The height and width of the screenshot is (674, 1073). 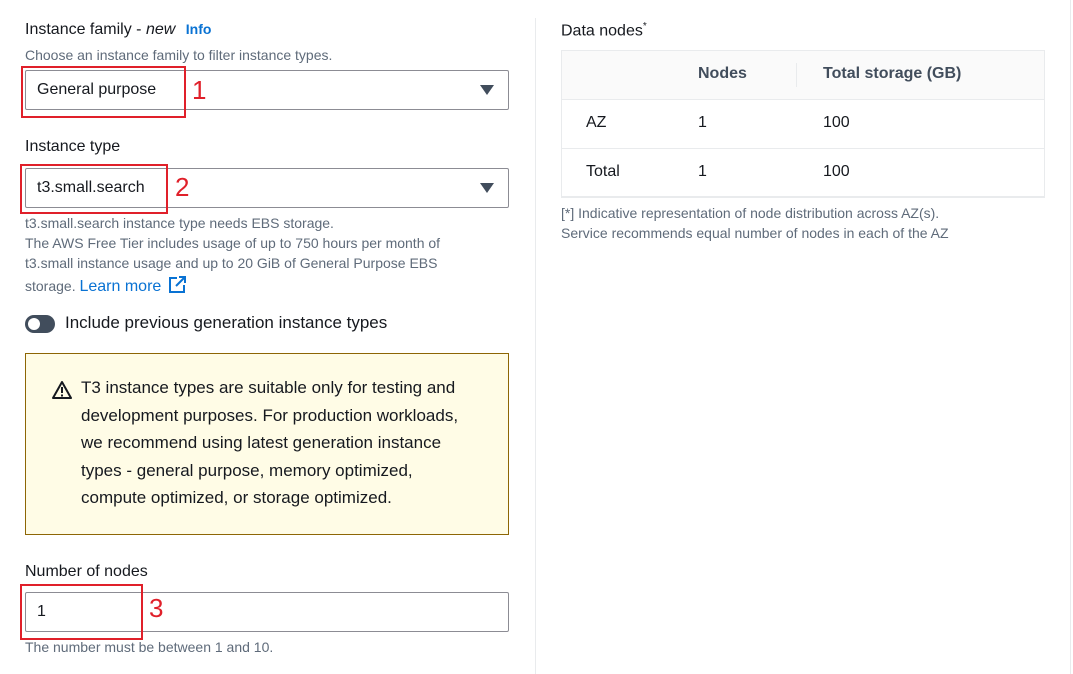 I want to click on row-az-nodes: 1, so click(x=702, y=122).